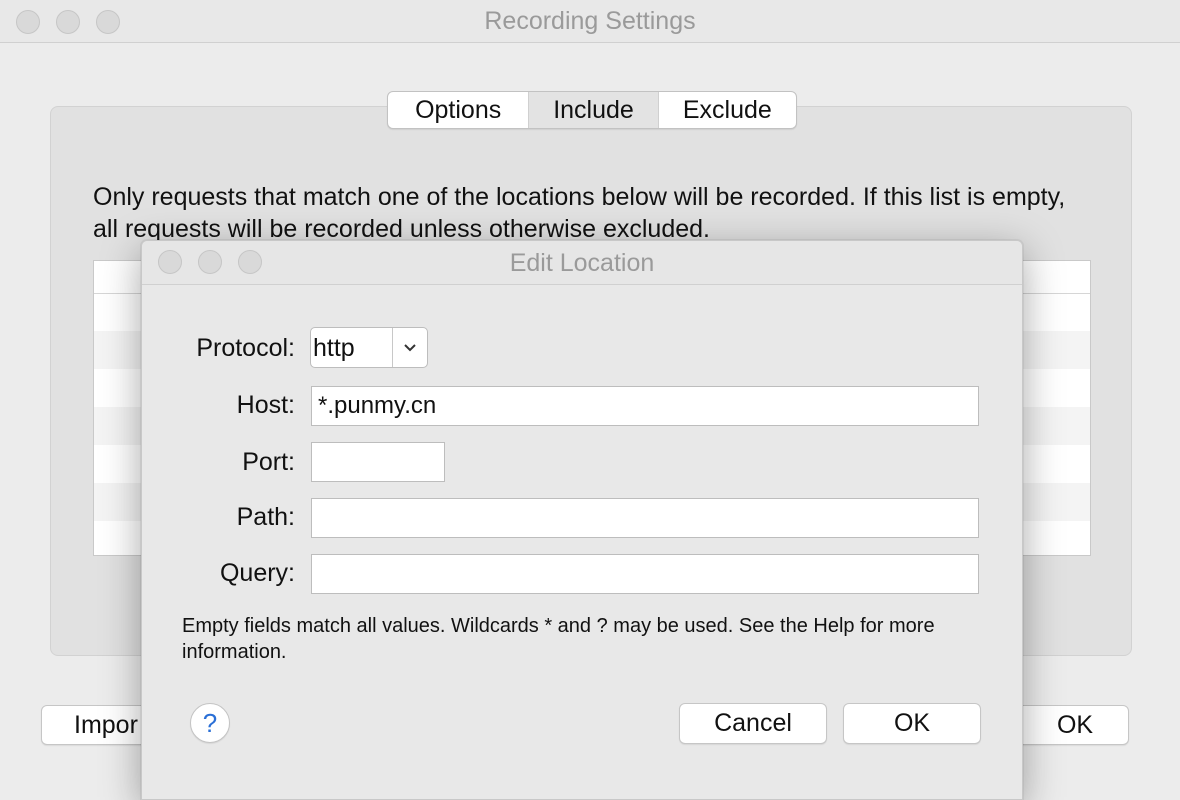 Image resolution: width=1180 pixels, height=800 pixels. What do you see at coordinates (334, 348) in the screenshot?
I see `protocol-value: http` at bounding box center [334, 348].